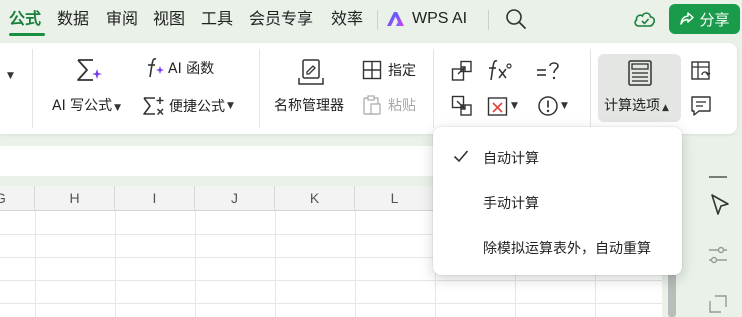 The height and width of the screenshot is (317, 742). I want to click on column-header: K, so click(315, 198).